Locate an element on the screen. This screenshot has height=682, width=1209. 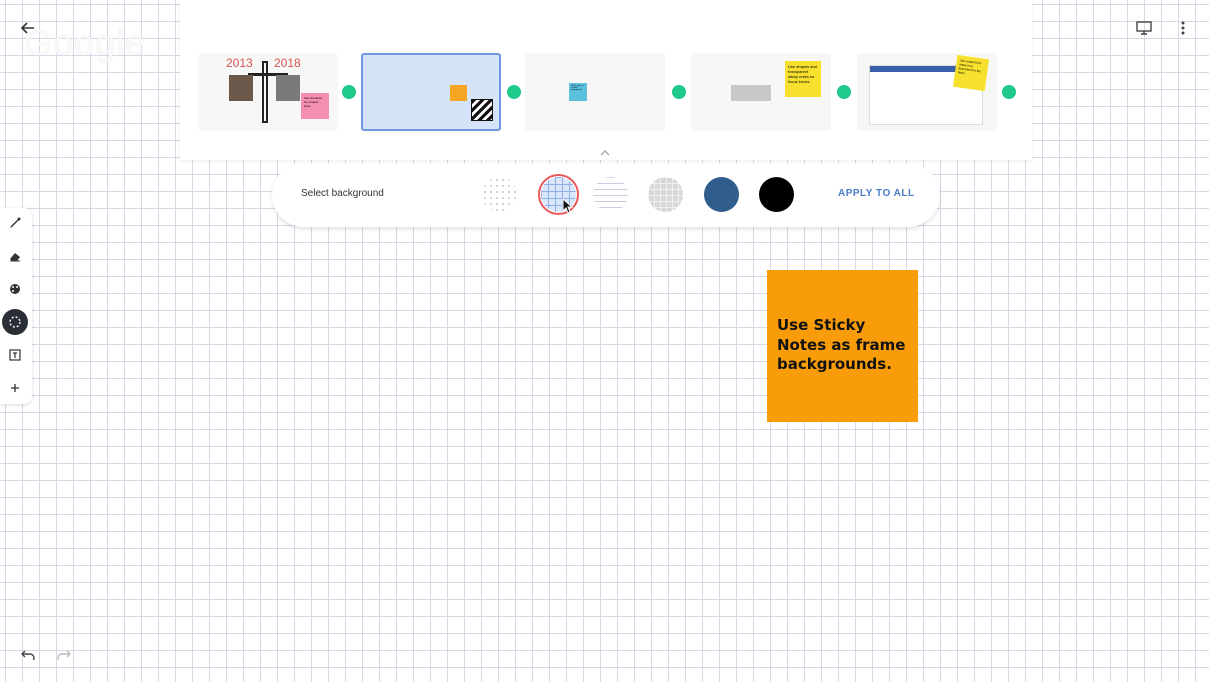
background-option-black is located at coordinates (776, 194).